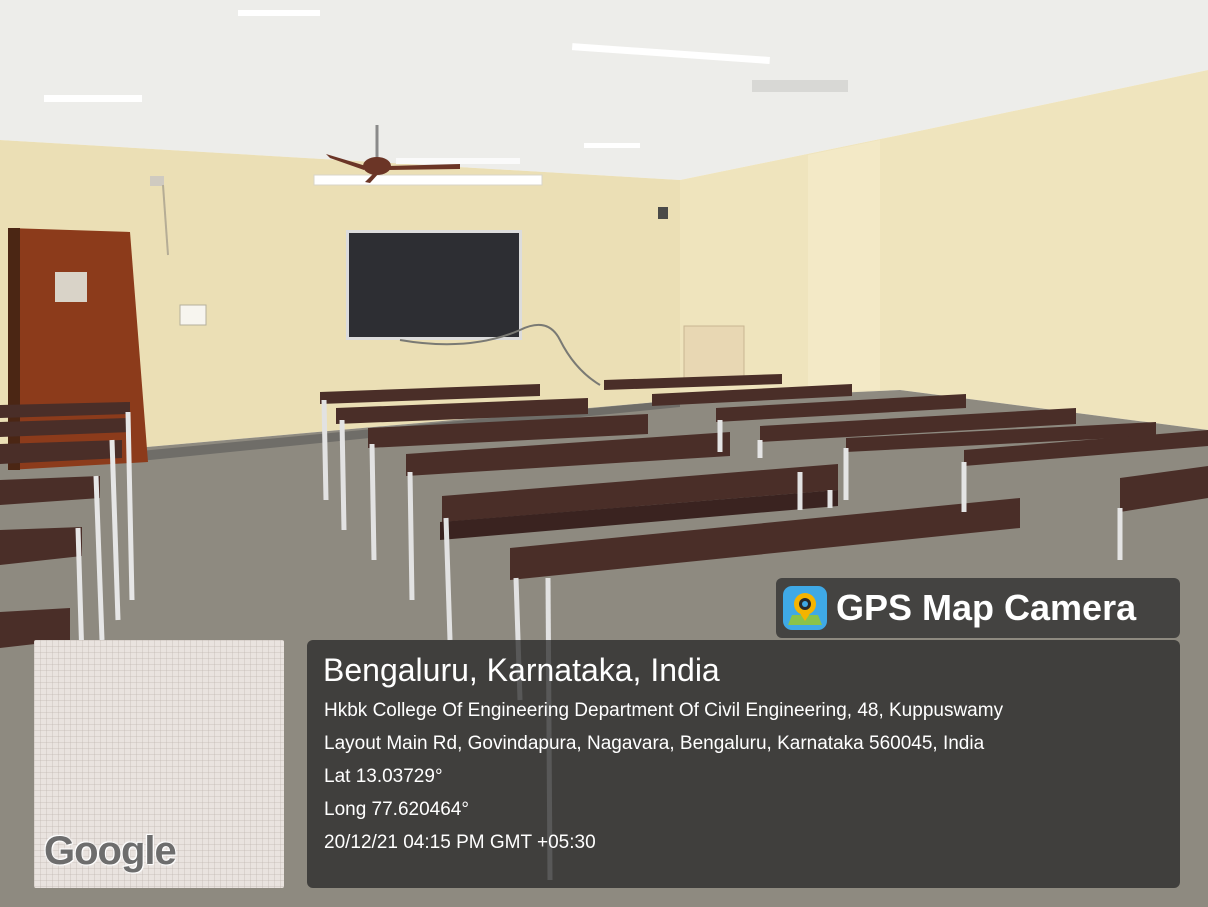 Image resolution: width=1208 pixels, height=907 pixels. What do you see at coordinates (986, 607) in the screenshot?
I see `brand-name: GPS Map Camera` at bounding box center [986, 607].